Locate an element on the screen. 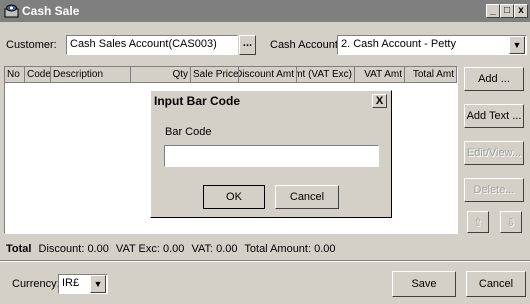 The image size is (530, 304). col-header-vat-amt: VAT Amt is located at coordinates (380, 75).